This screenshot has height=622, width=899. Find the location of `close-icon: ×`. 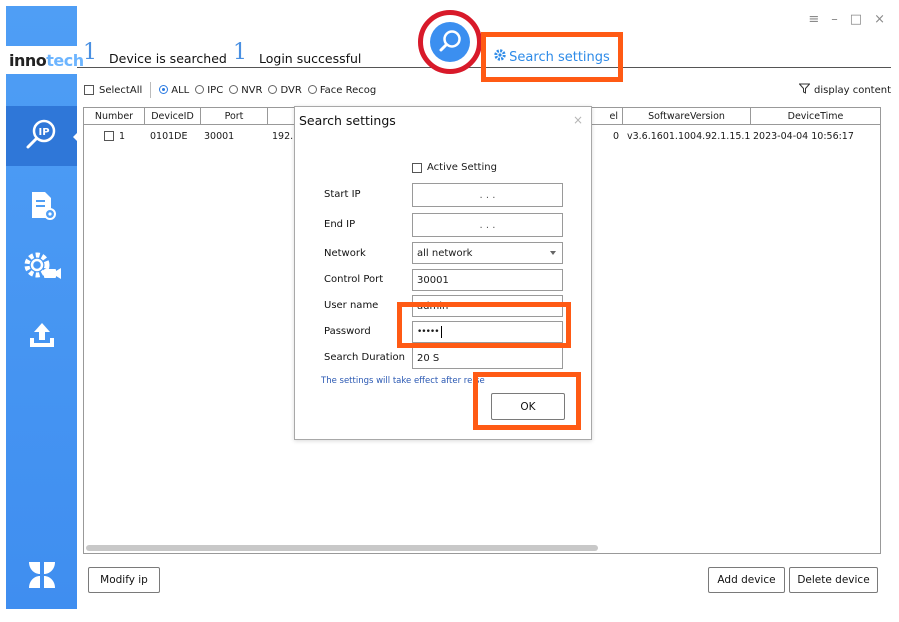

close-icon: × is located at coordinates (879, 19).